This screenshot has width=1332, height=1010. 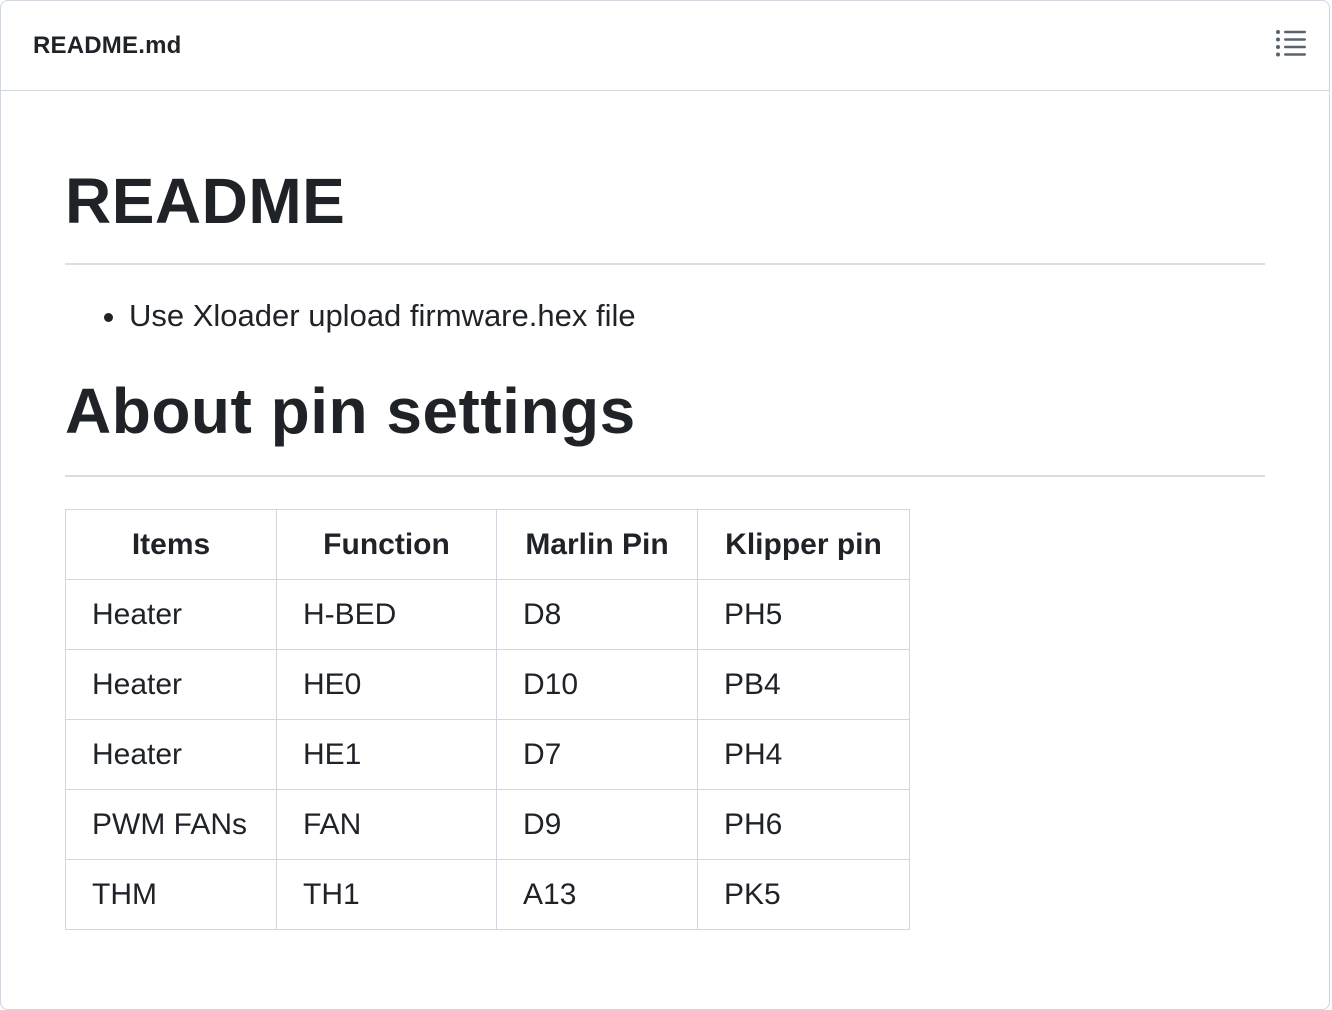 I want to click on table-cell: HE1, so click(x=386, y=754).